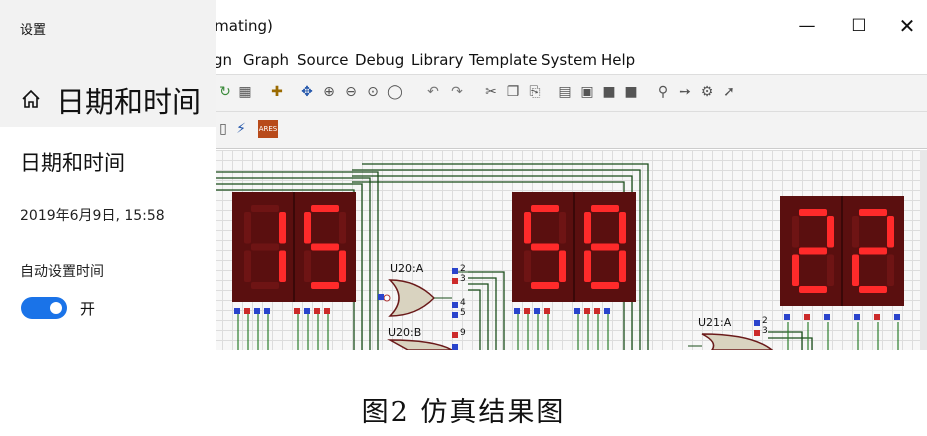 The height and width of the screenshot is (436, 927). I want to click on pan-icon: ✥, so click(307, 92).